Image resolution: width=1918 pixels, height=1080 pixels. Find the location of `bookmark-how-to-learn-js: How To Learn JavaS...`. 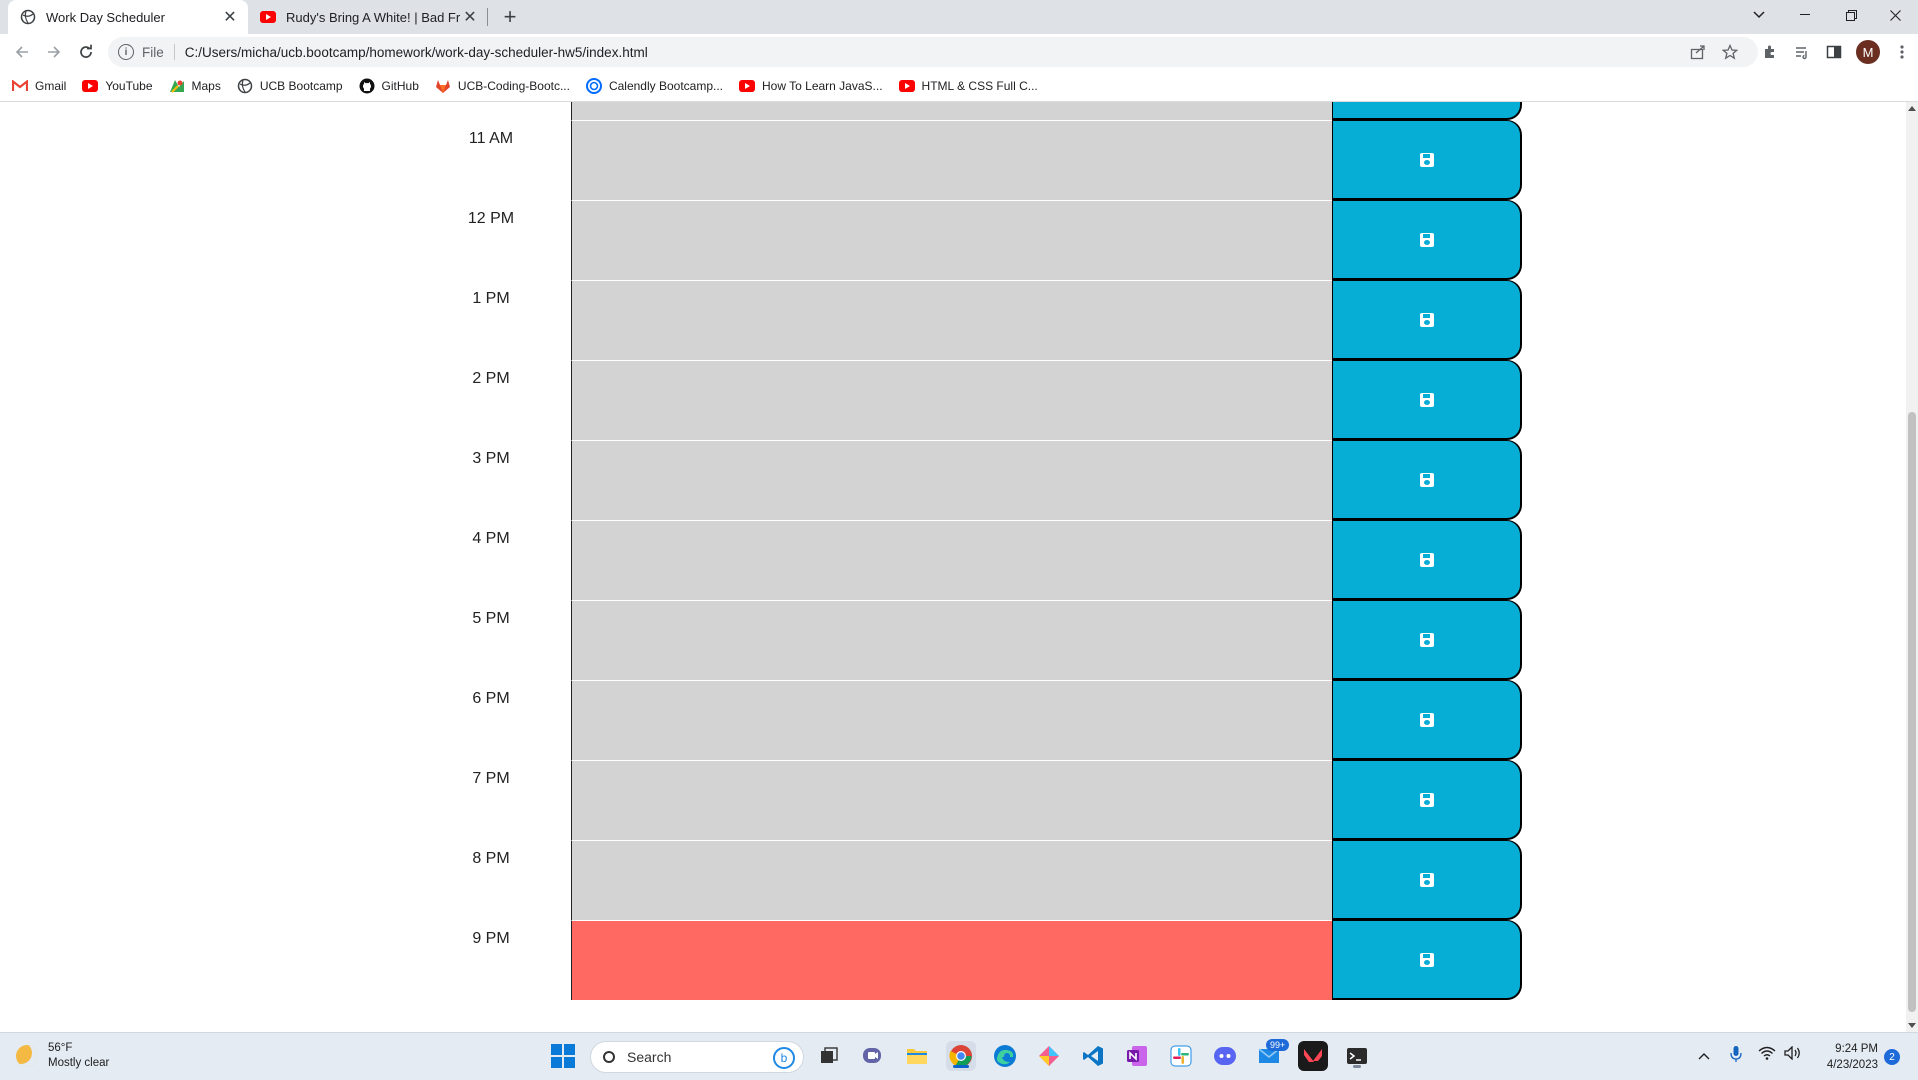

bookmark-how-to-learn-js: How To Learn JavaS... is located at coordinates (811, 86).